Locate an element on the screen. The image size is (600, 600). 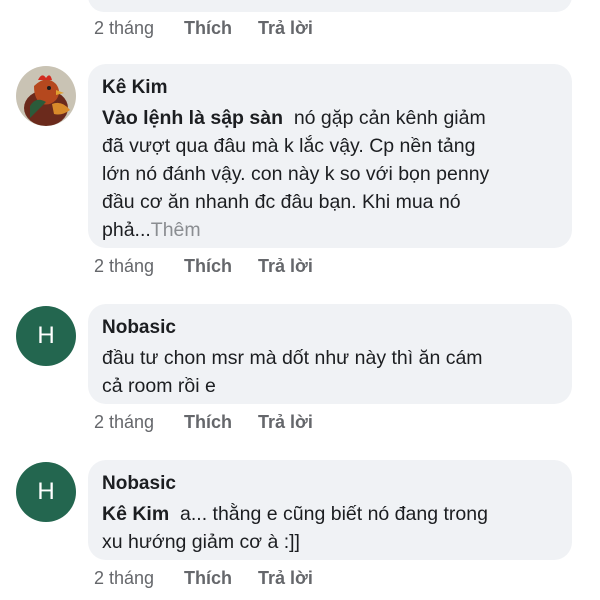
comment-line: a... thằng e cũng biết nó đang trong is located at coordinates (328, 514).